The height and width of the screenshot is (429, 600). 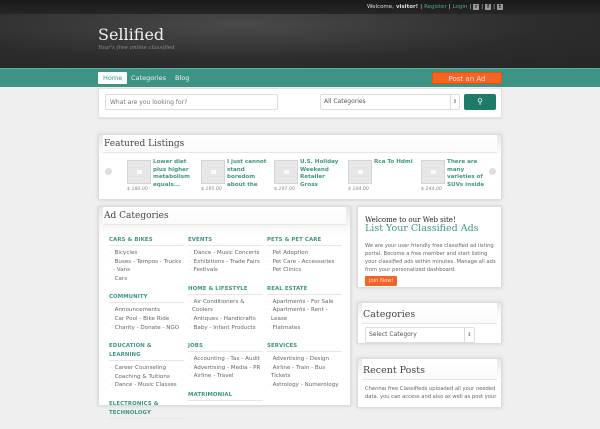 I want to click on category-heading: CARS & BIKES, so click(x=146, y=241).